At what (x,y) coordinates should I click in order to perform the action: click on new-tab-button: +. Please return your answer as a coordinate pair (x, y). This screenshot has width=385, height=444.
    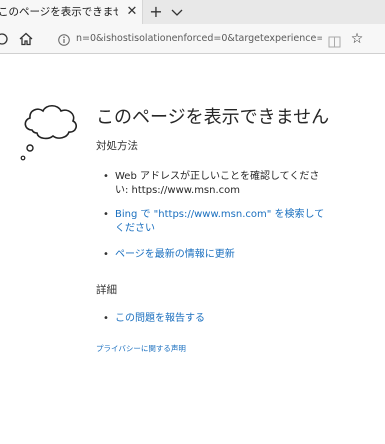
    Looking at the image, I should click on (156, 12).